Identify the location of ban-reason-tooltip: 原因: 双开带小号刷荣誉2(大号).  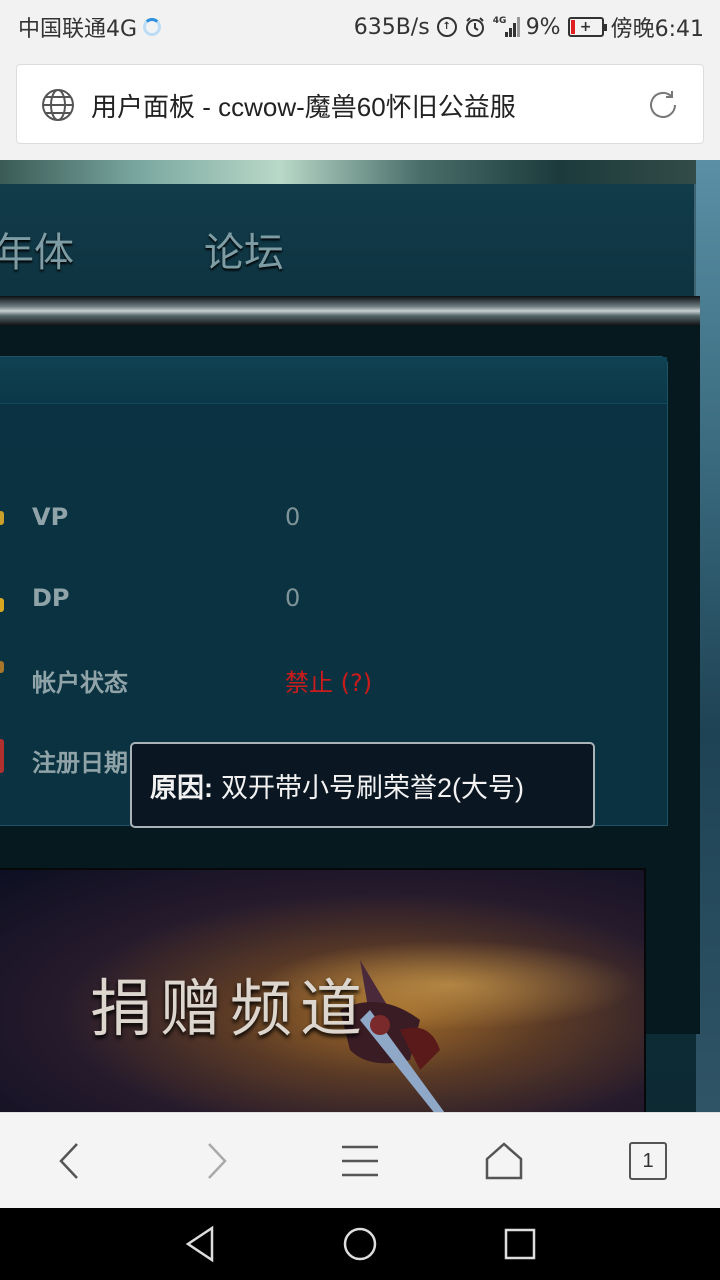
(362, 785).